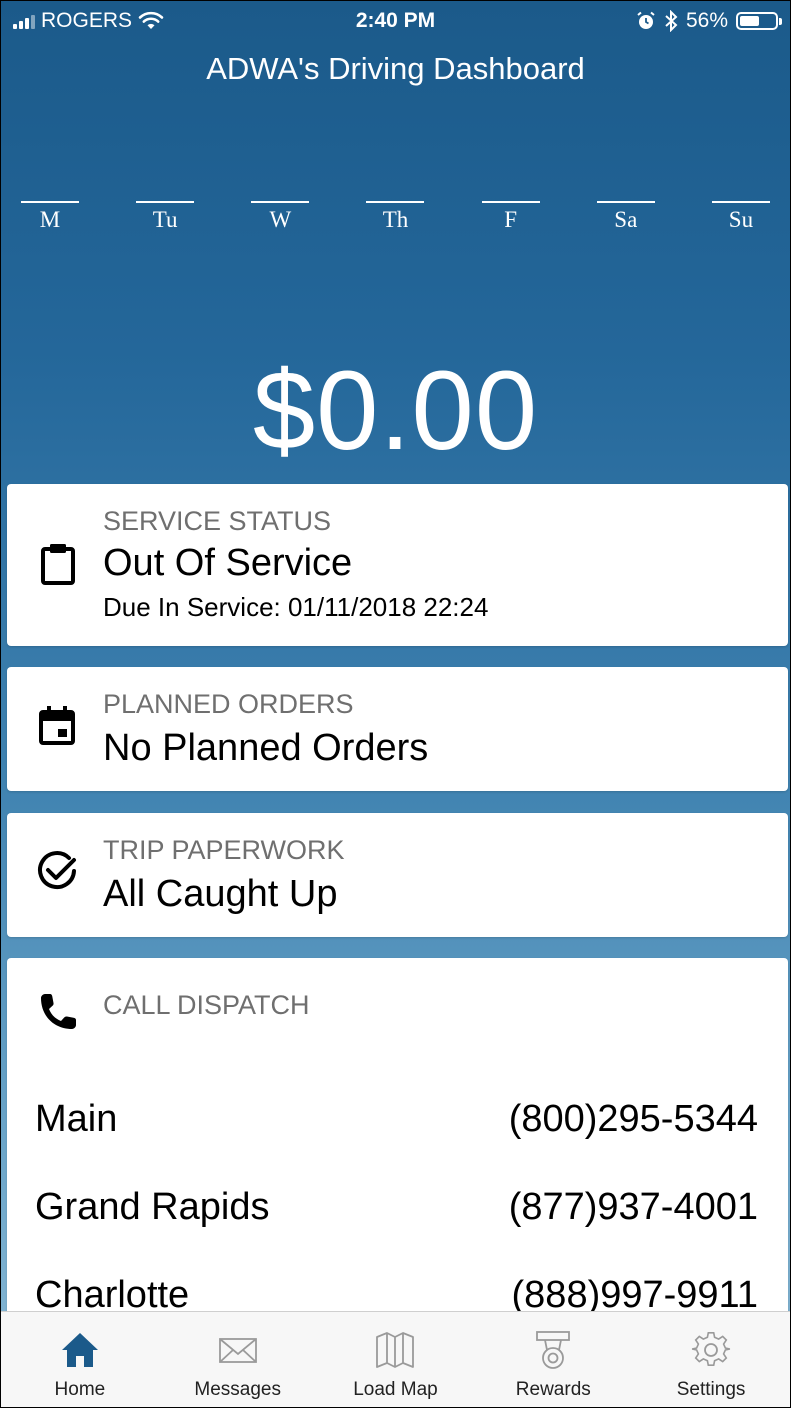 The width and height of the screenshot is (791, 1408). Describe the element at coordinates (395, 68) in the screenshot. I see `page-title: ADWA's Driving Dashboard` at that location.